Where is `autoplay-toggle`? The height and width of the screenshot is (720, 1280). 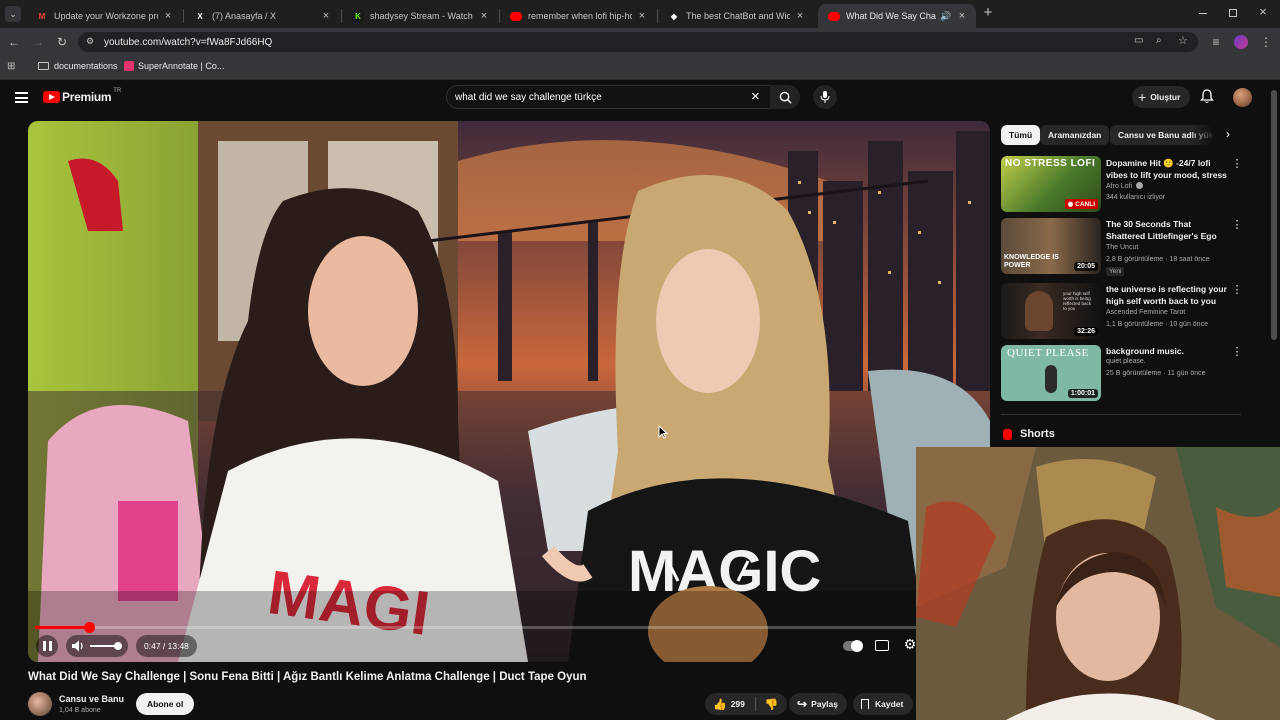 autoplay-toggle is located at coordinates (853, 646).